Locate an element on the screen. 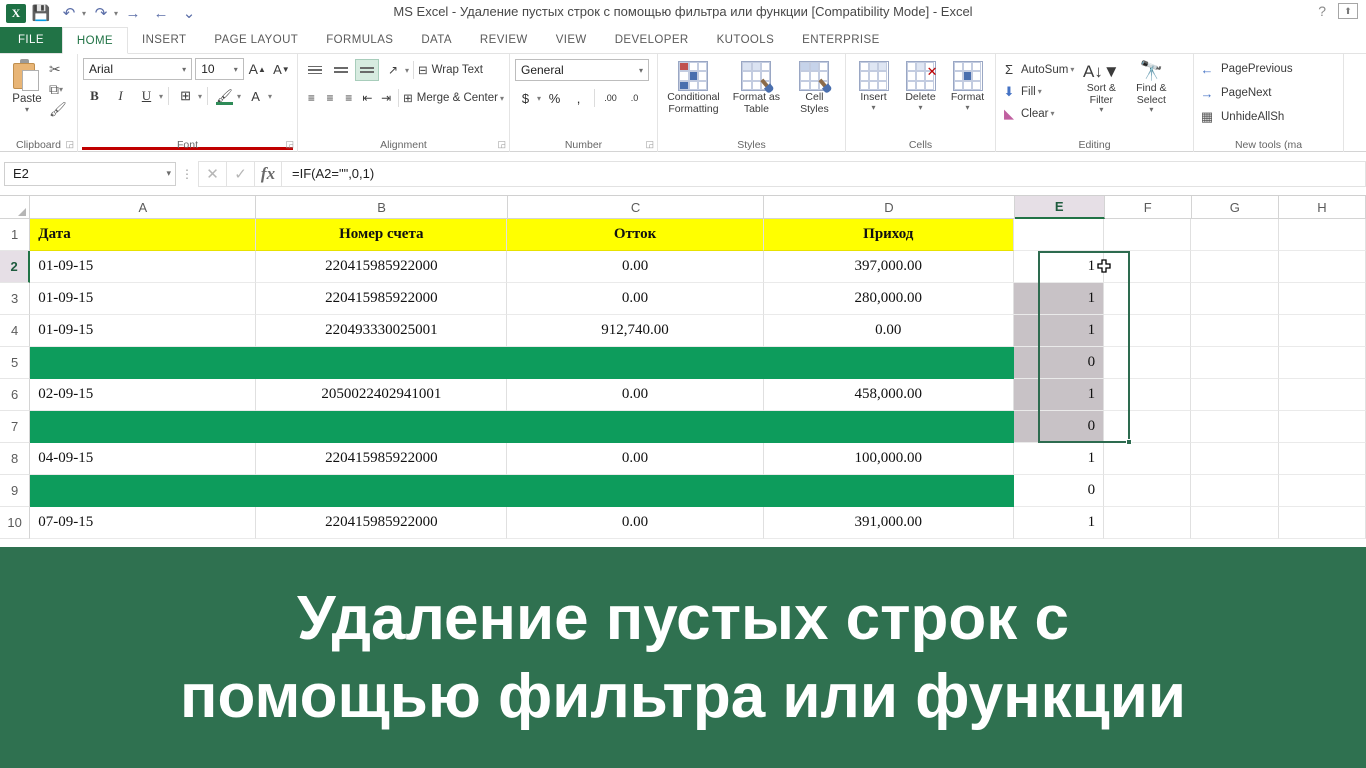  cell-b8: 220415985922000 is located at coordinates (382, 459).